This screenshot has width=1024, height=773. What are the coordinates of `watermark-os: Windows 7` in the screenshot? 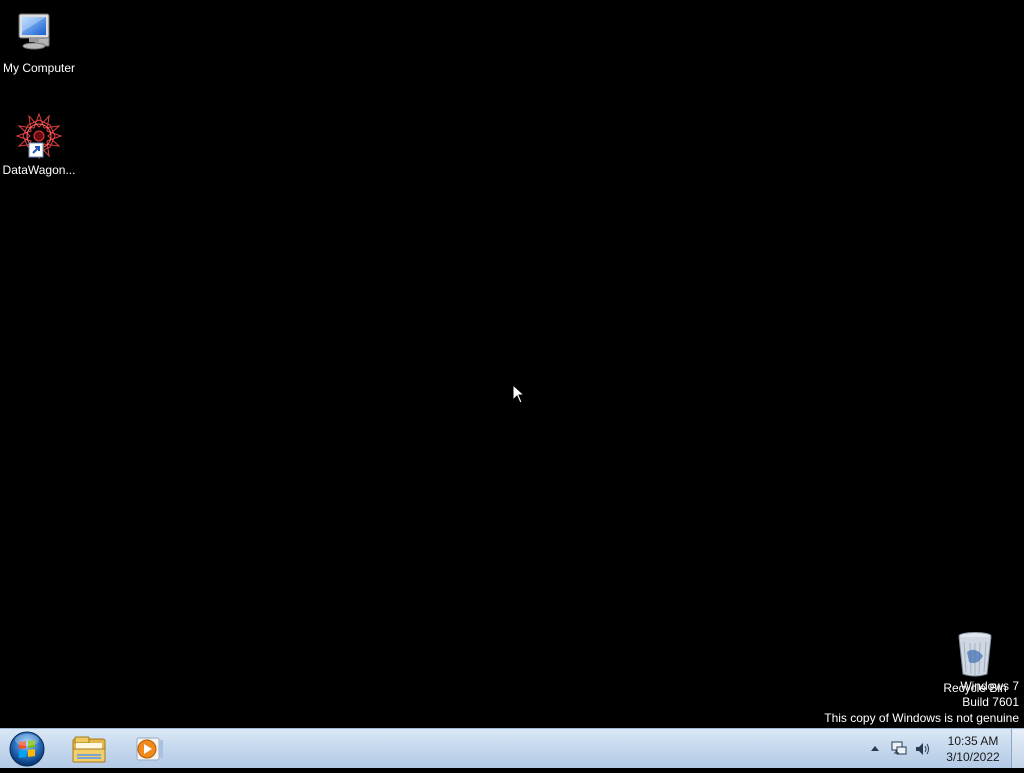 It's located at (989, 686).